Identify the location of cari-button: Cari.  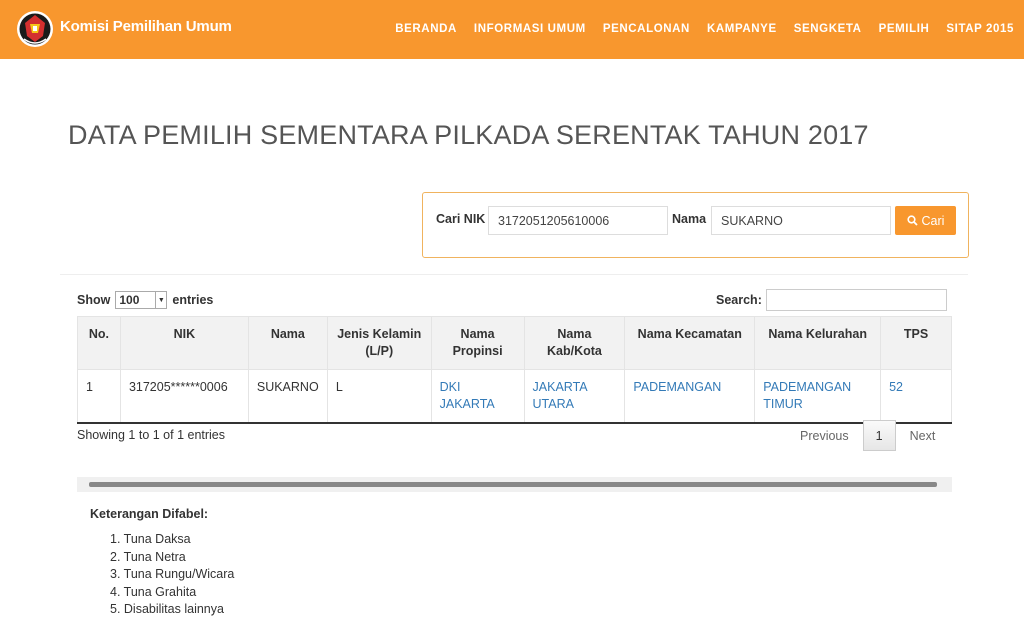
(925, 220).